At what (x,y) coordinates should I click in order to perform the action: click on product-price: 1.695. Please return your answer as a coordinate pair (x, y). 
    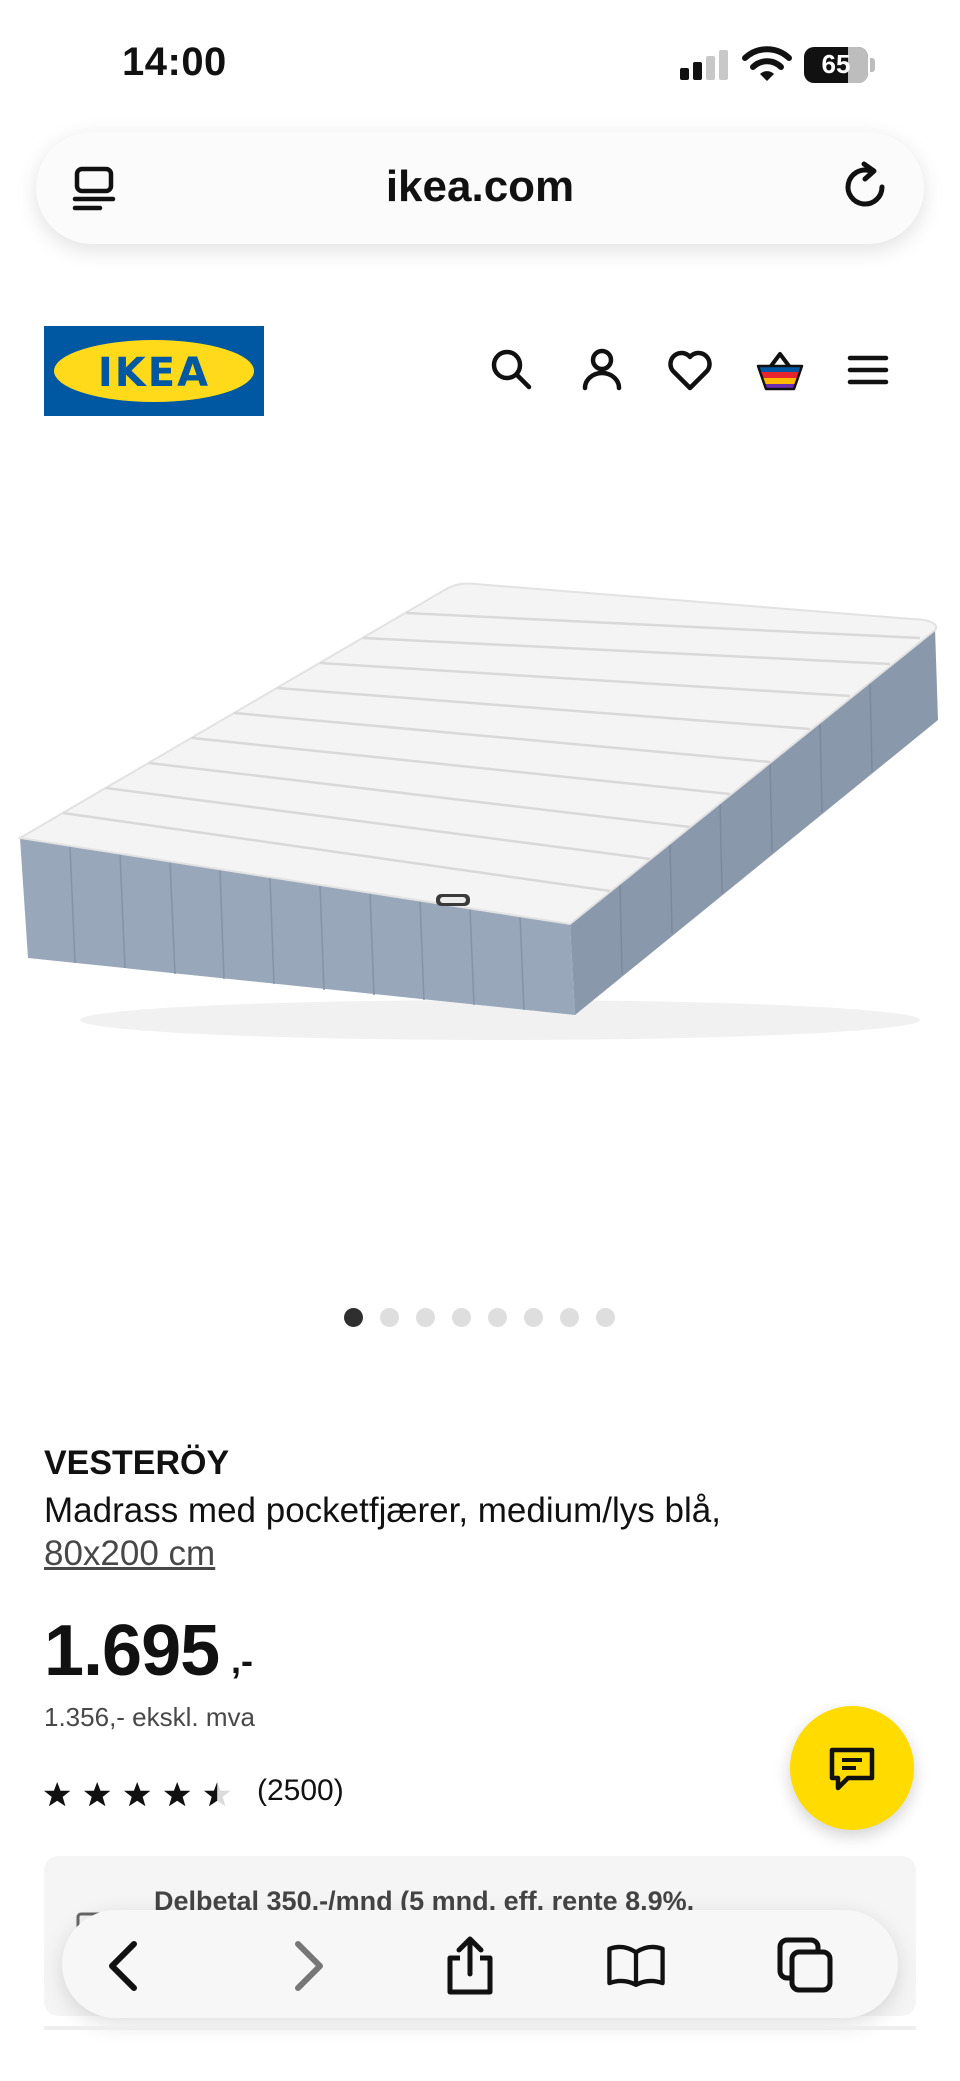
    Looking at the image, I should click on (132, 1651).